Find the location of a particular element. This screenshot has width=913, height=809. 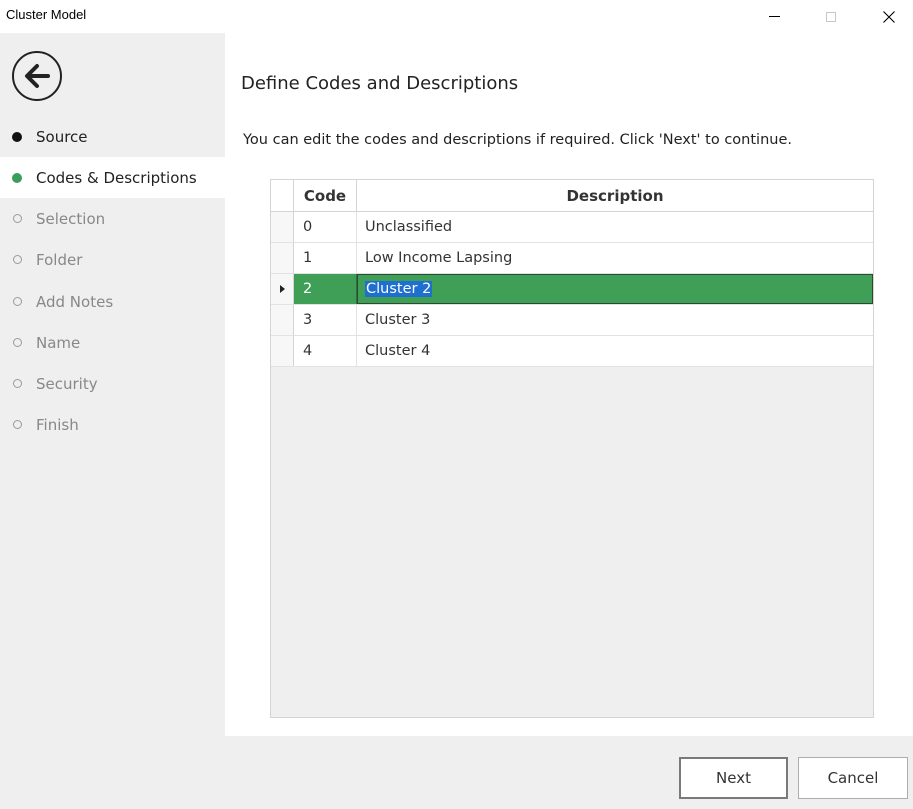

description-cell-editing: Cluster 2 is located at coordinates (615, 289).